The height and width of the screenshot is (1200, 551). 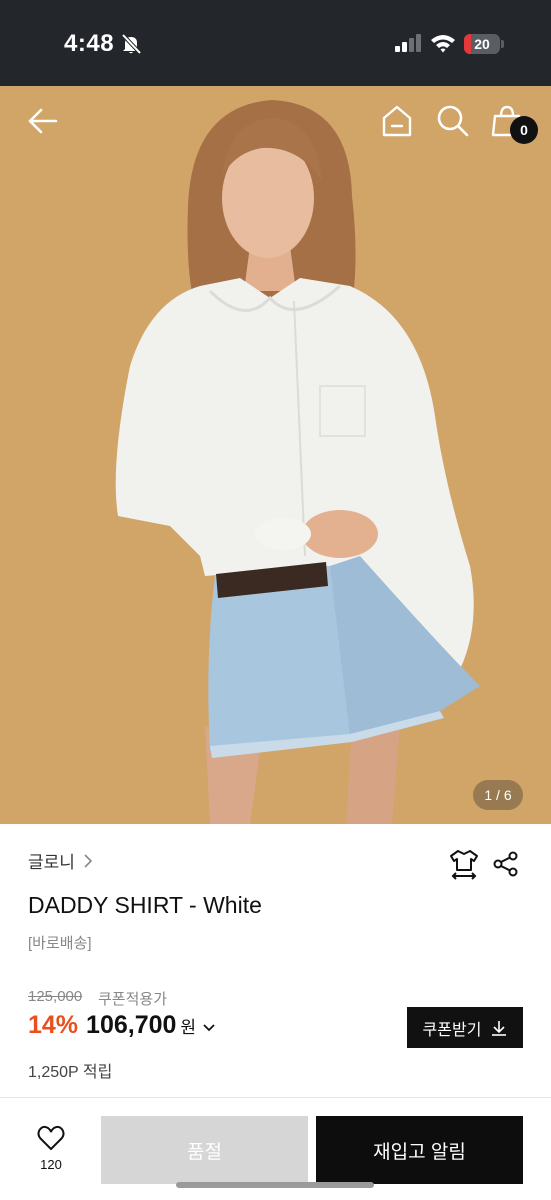 What do you see at coordinates (443, 44) in the screenshot?
I see `wifi-icon` at bounding box center [443, 44].